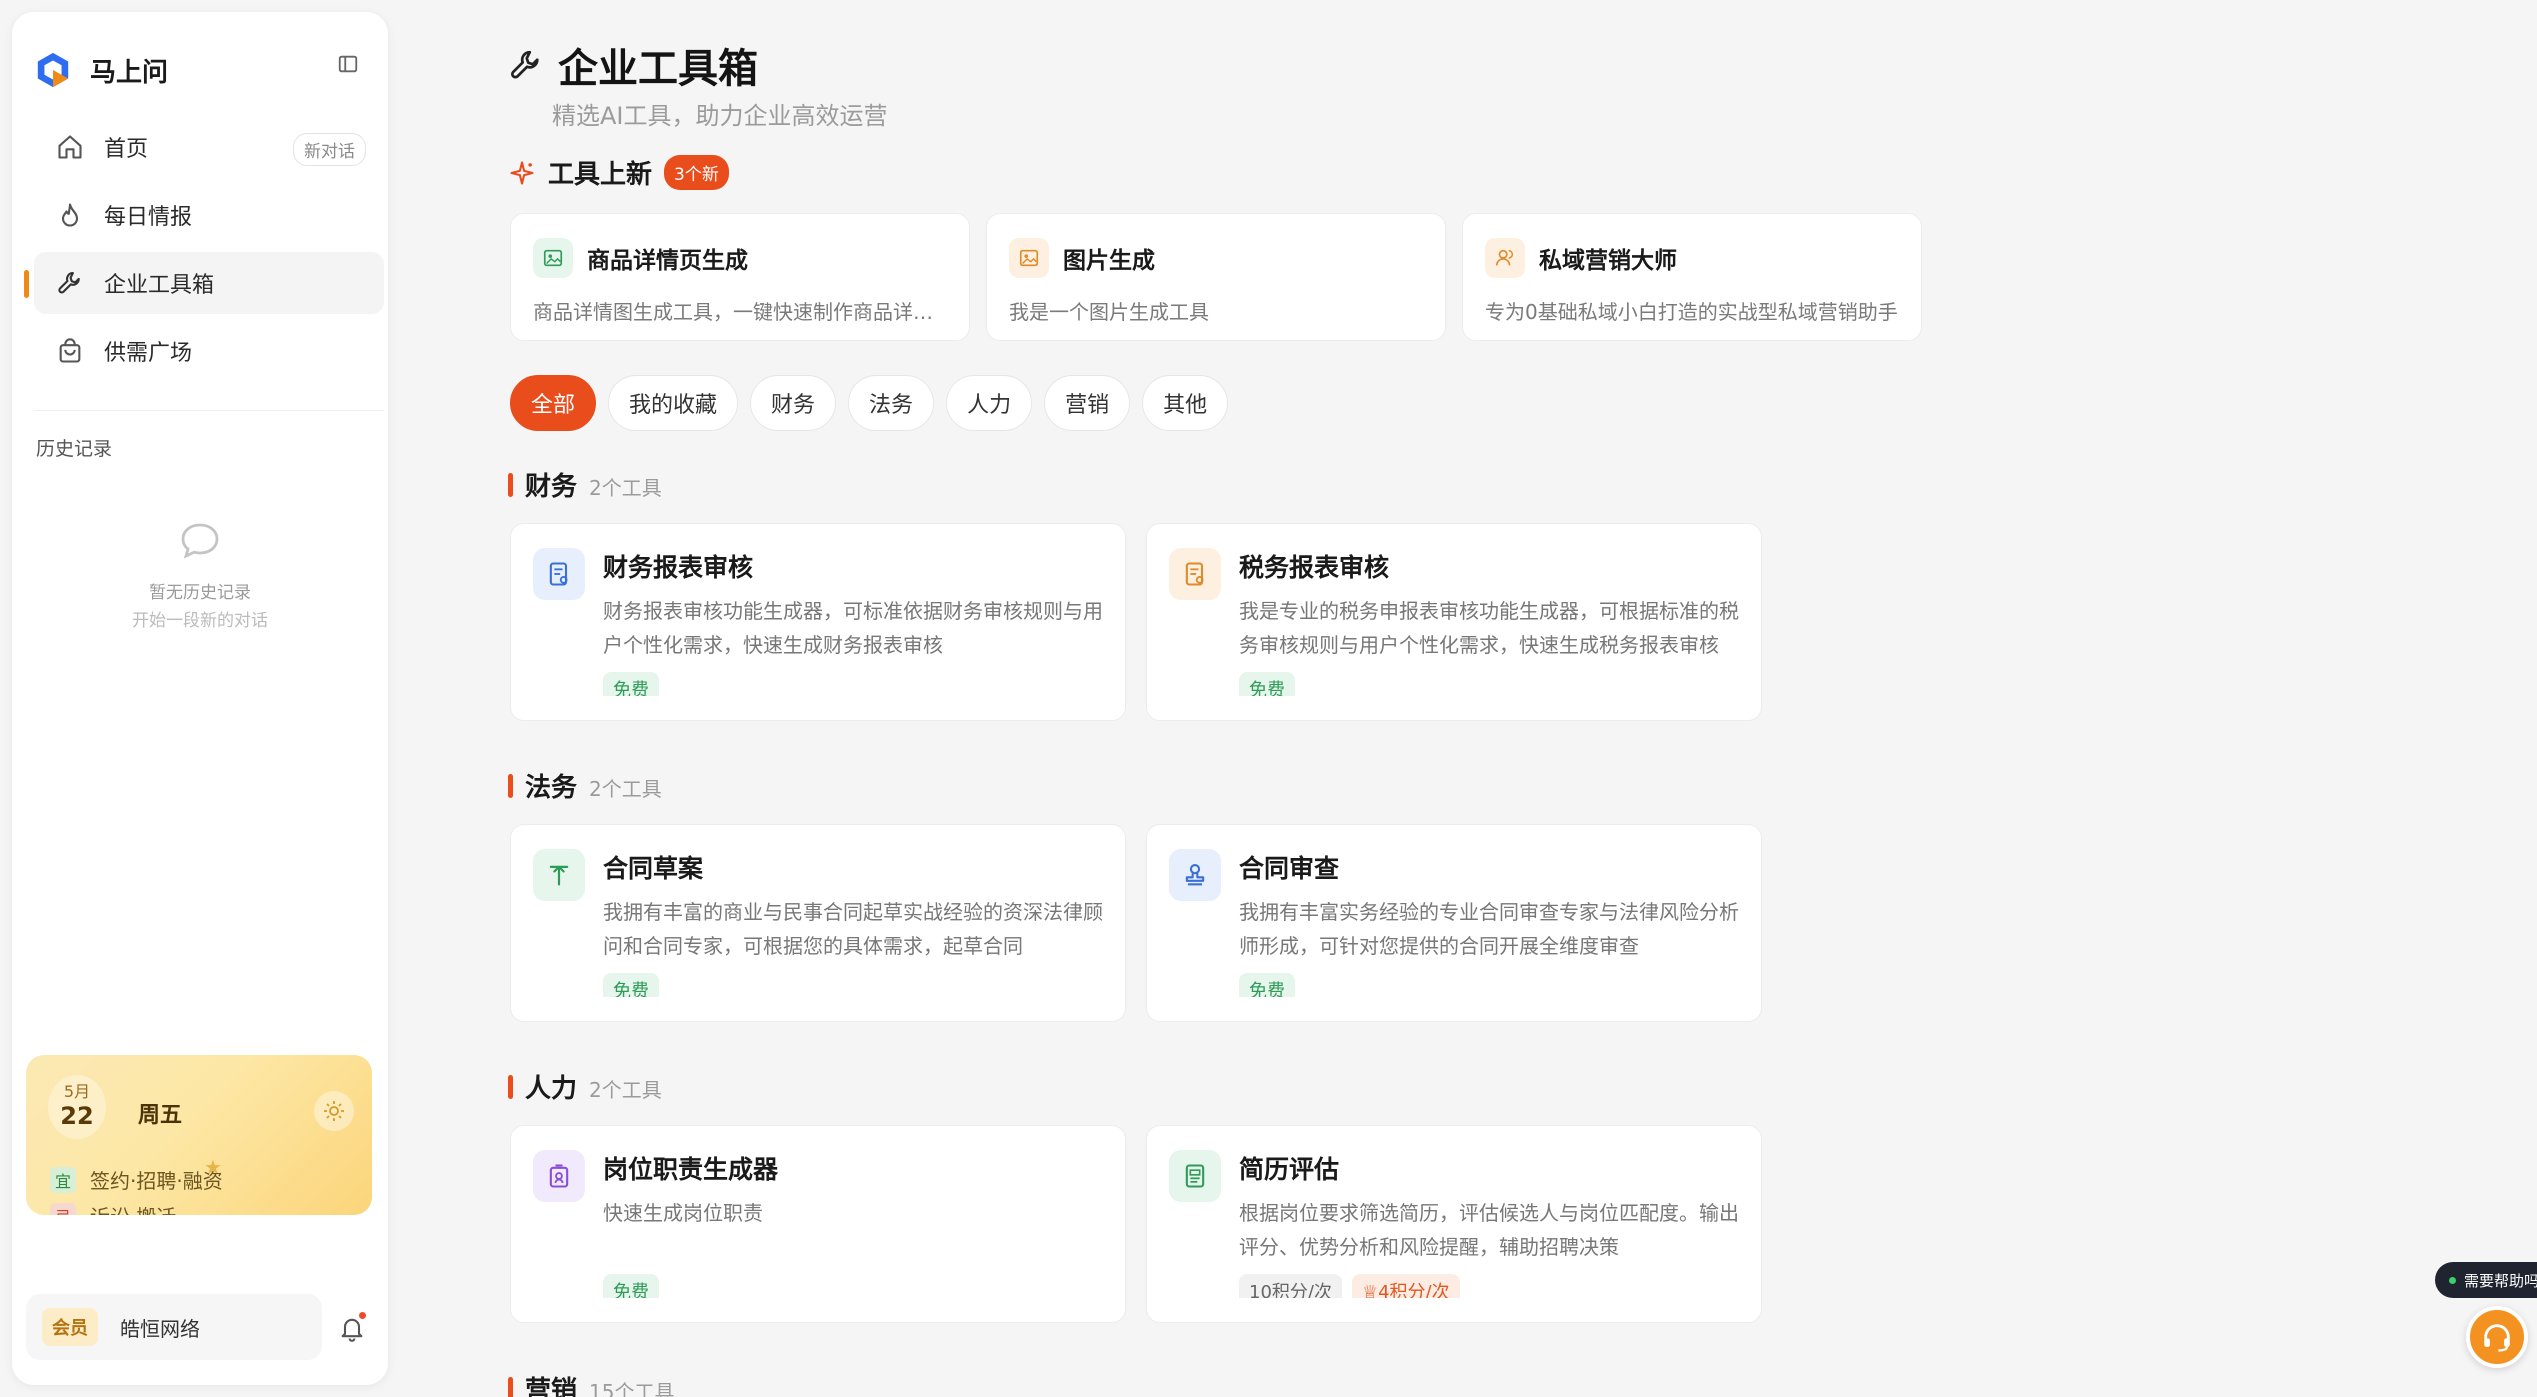 The width and height of the screenshot is (2537, 1397). I want to click on category-filters: 全部 我的收藏 财务 法务 人力 营销 其他, so click(875, 403).